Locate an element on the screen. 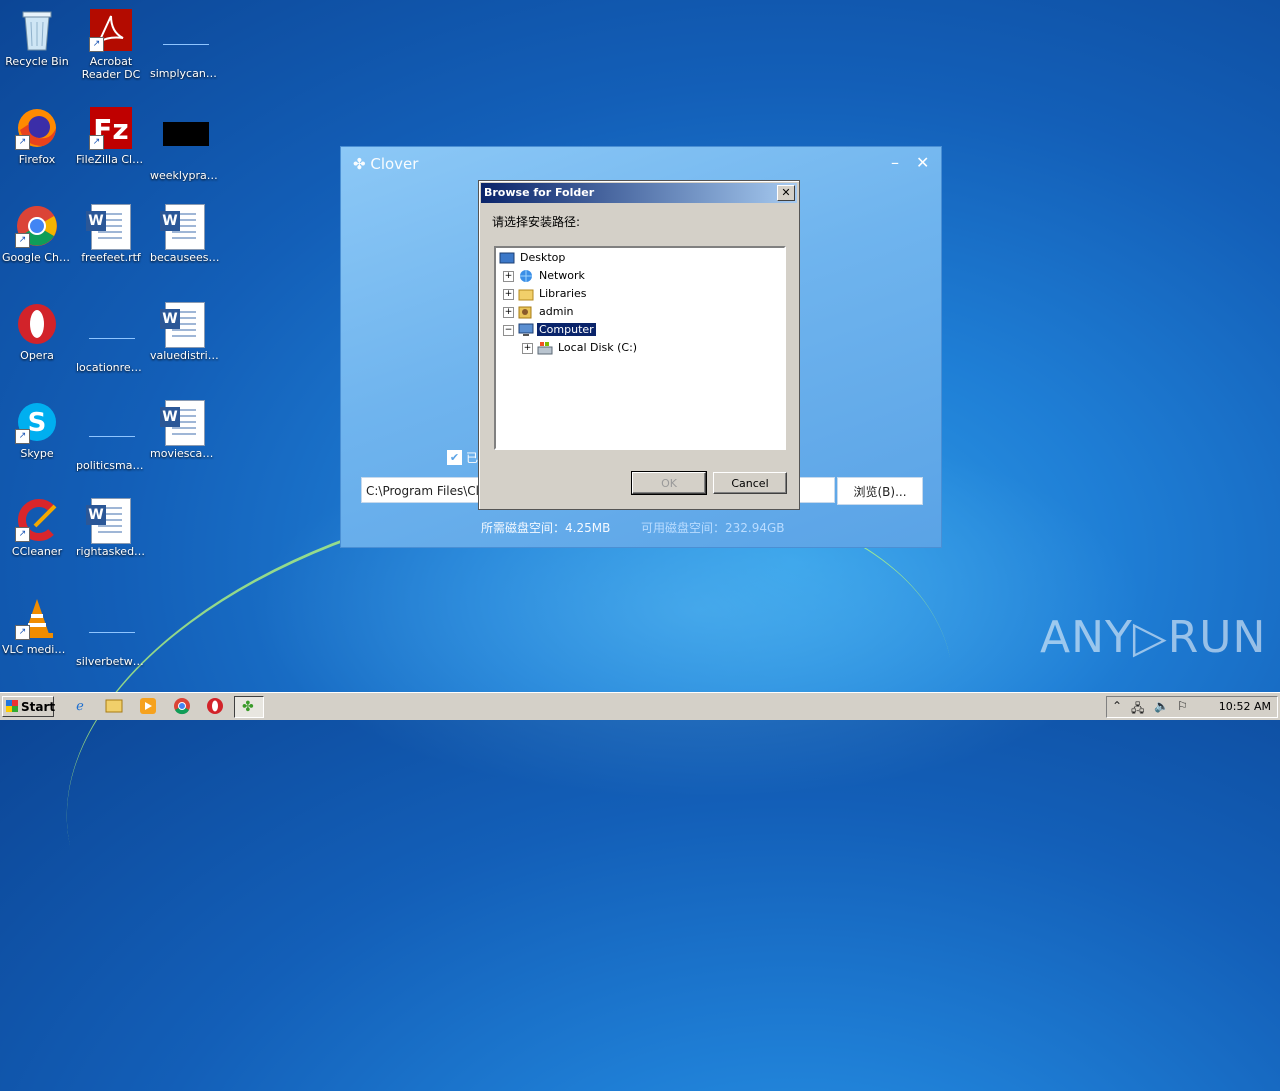 The height and width of the screenshot is (1091, 1280). clover-title: ✤ Clover is located at coordinates (386, 164).